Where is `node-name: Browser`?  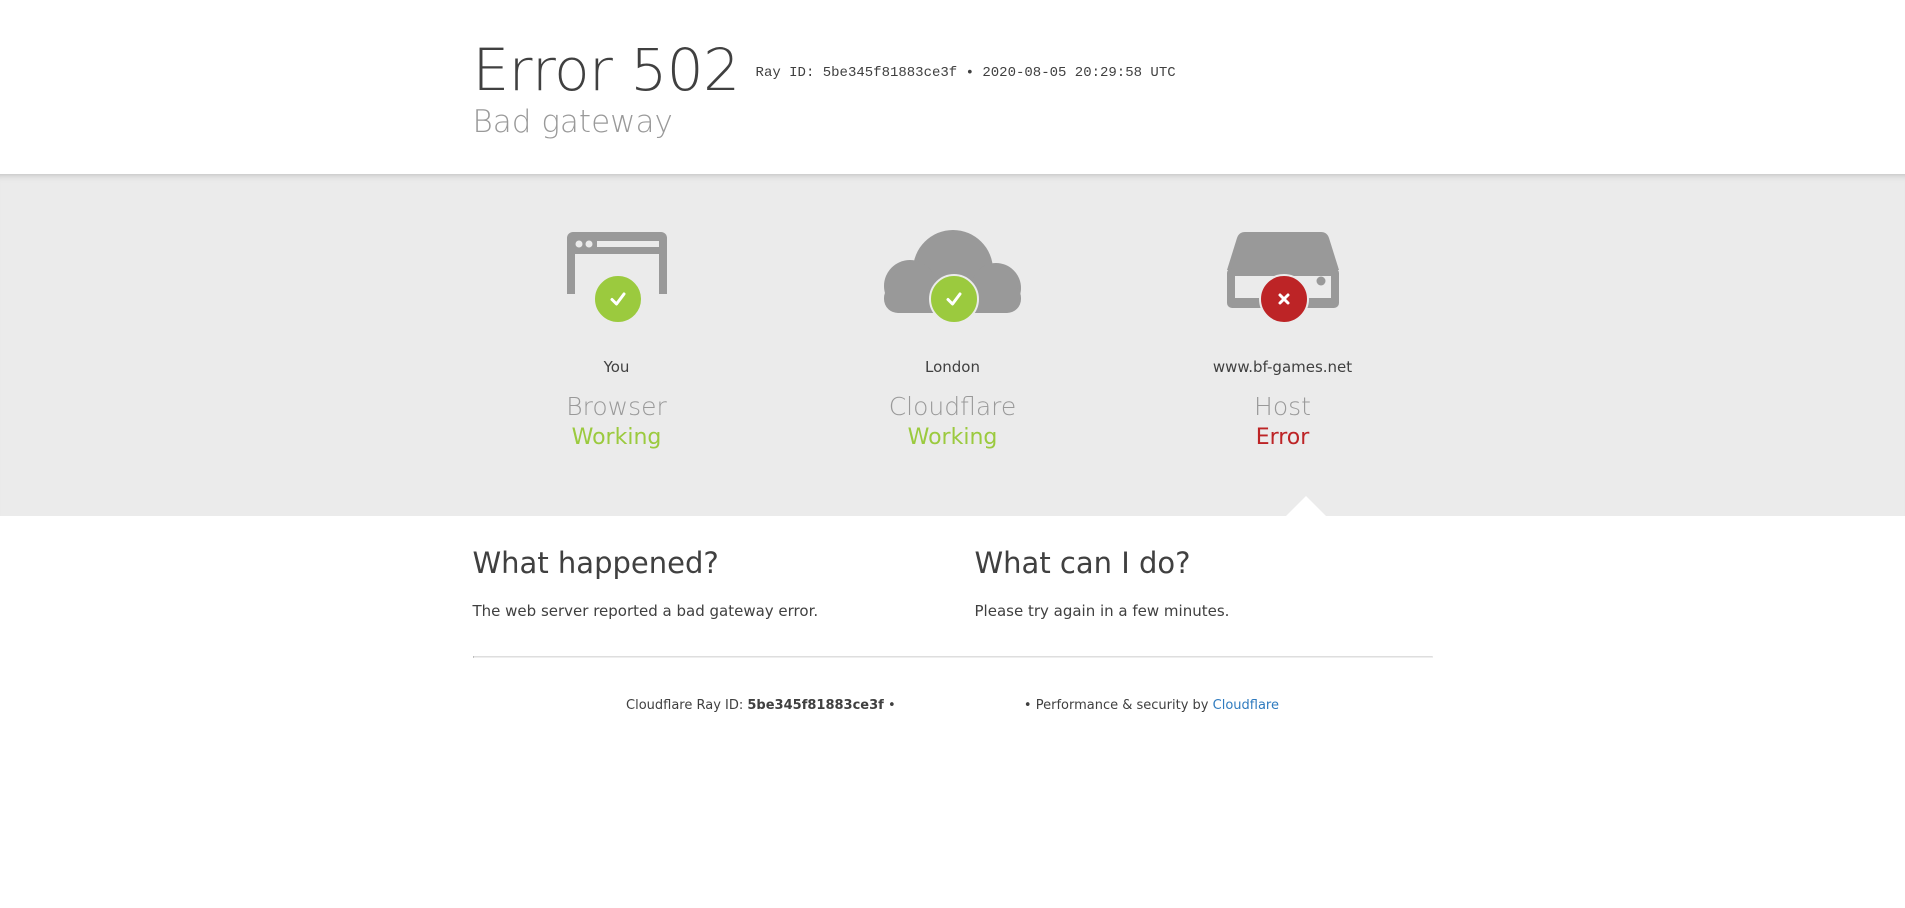
node-name: Browser is located at coordinates (616, 406).